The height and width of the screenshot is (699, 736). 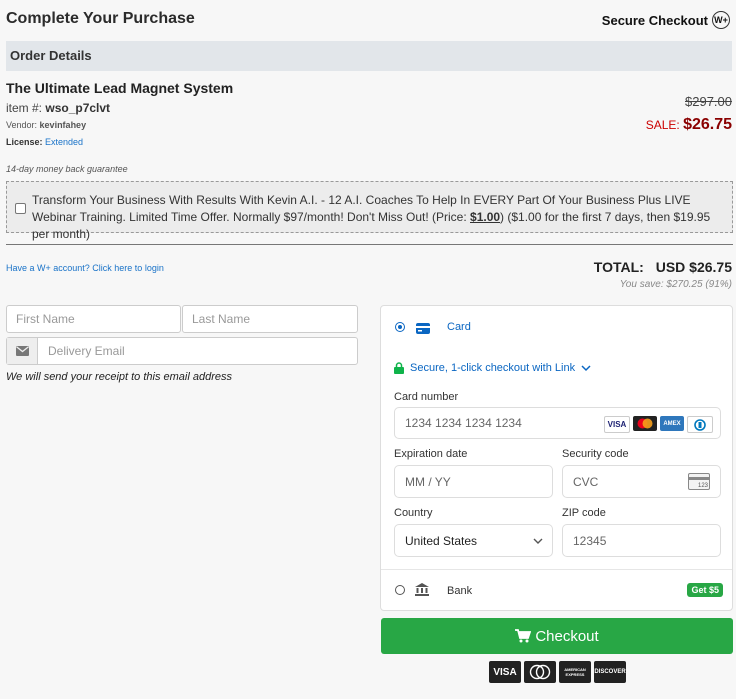 I want to click on country-value: United States, so click(x=441, y=540).